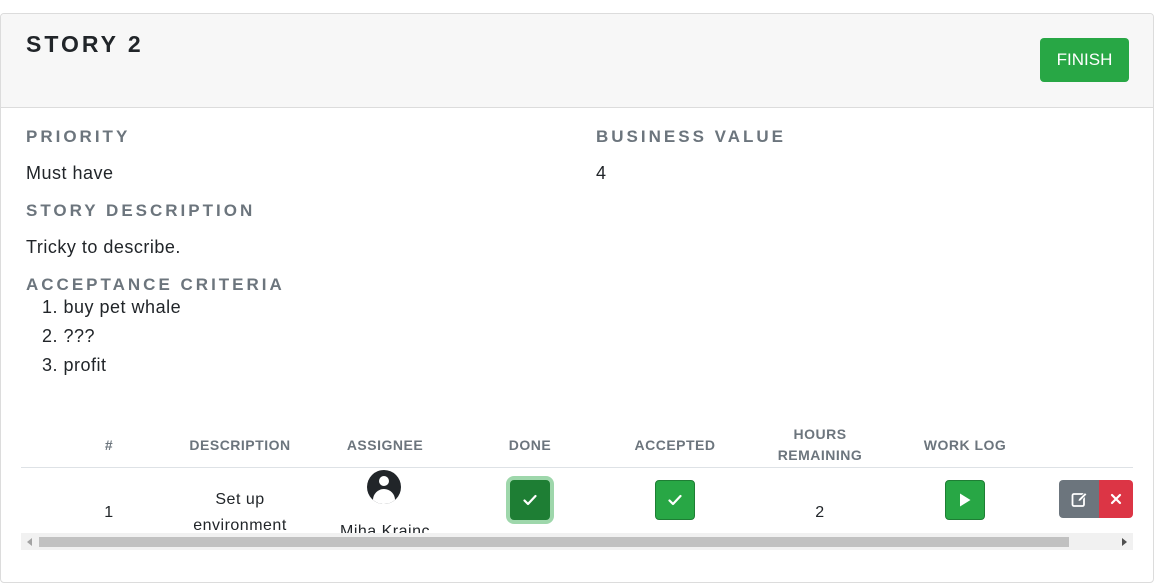 The image size is (1161, 583). What do you see at coordinates (70, 173) in the screenshot?
I see `priority-value: Must have` at bounding box center [70, 173].